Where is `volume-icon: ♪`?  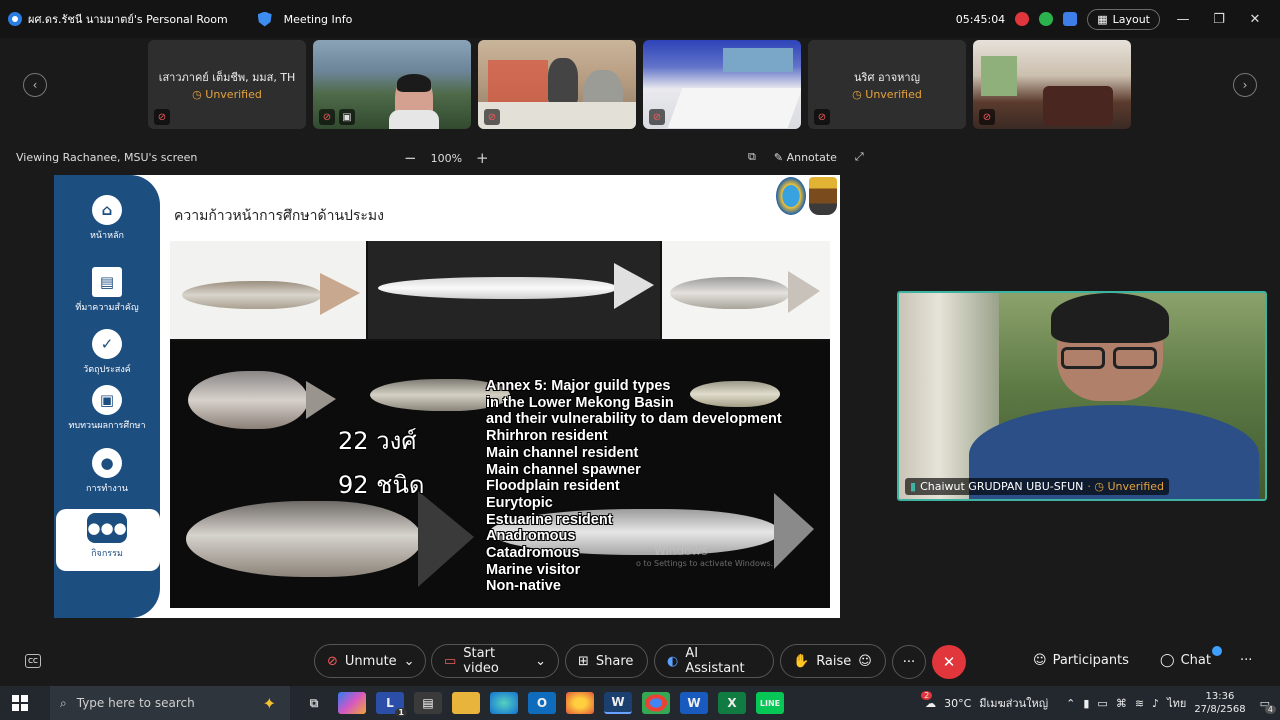 volume-icon: ♪ is located at coordinates (1155, 703).